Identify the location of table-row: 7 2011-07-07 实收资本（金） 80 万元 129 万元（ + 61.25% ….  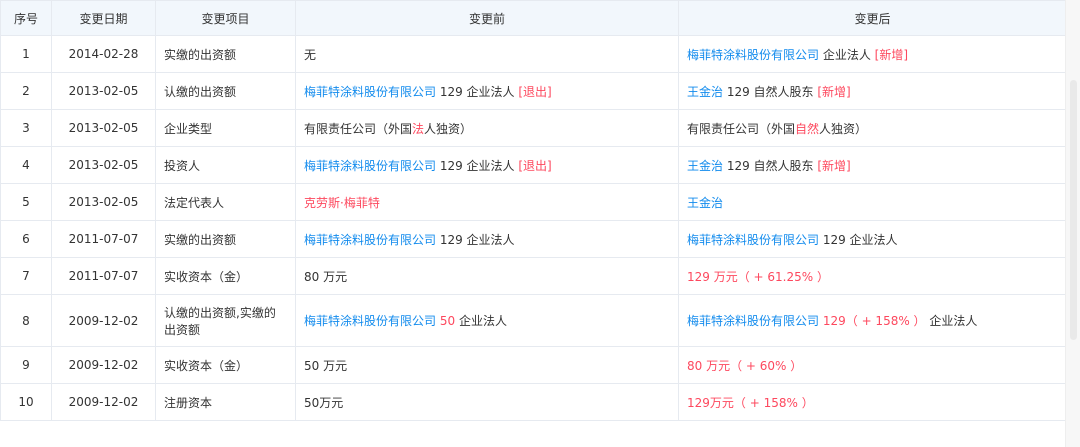
(533, 276).